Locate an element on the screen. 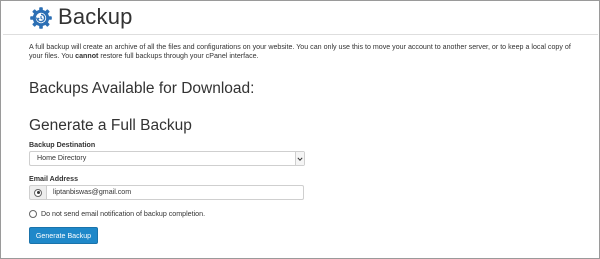 The height and width of the screenshot is (259, 600). email-input-group: liptanbiswas@gmail.com is located at coordinates (166, 192).